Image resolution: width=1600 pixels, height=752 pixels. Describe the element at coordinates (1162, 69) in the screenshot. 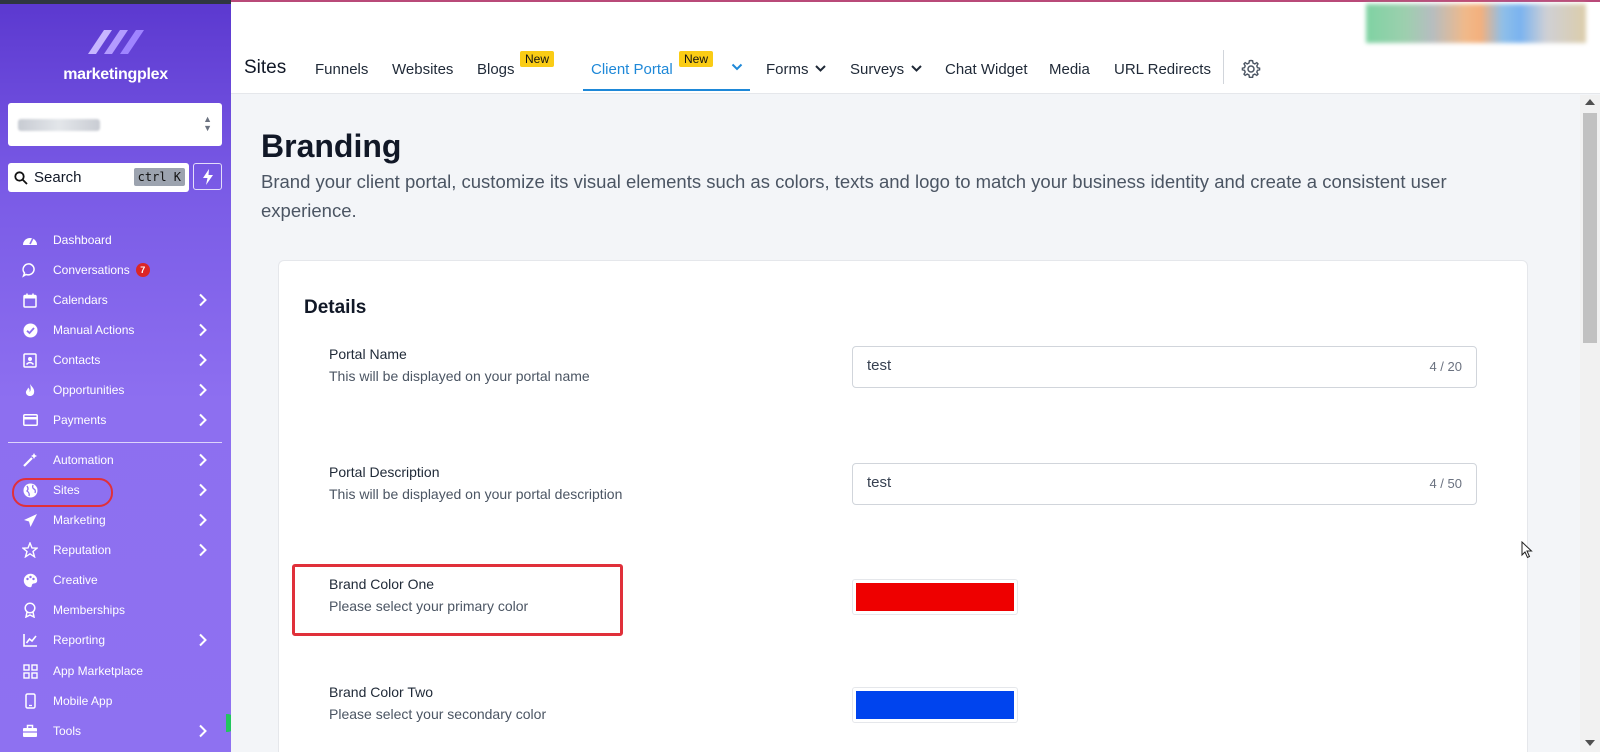

I see `tab-url-redirects: URL Redirects` at that location.